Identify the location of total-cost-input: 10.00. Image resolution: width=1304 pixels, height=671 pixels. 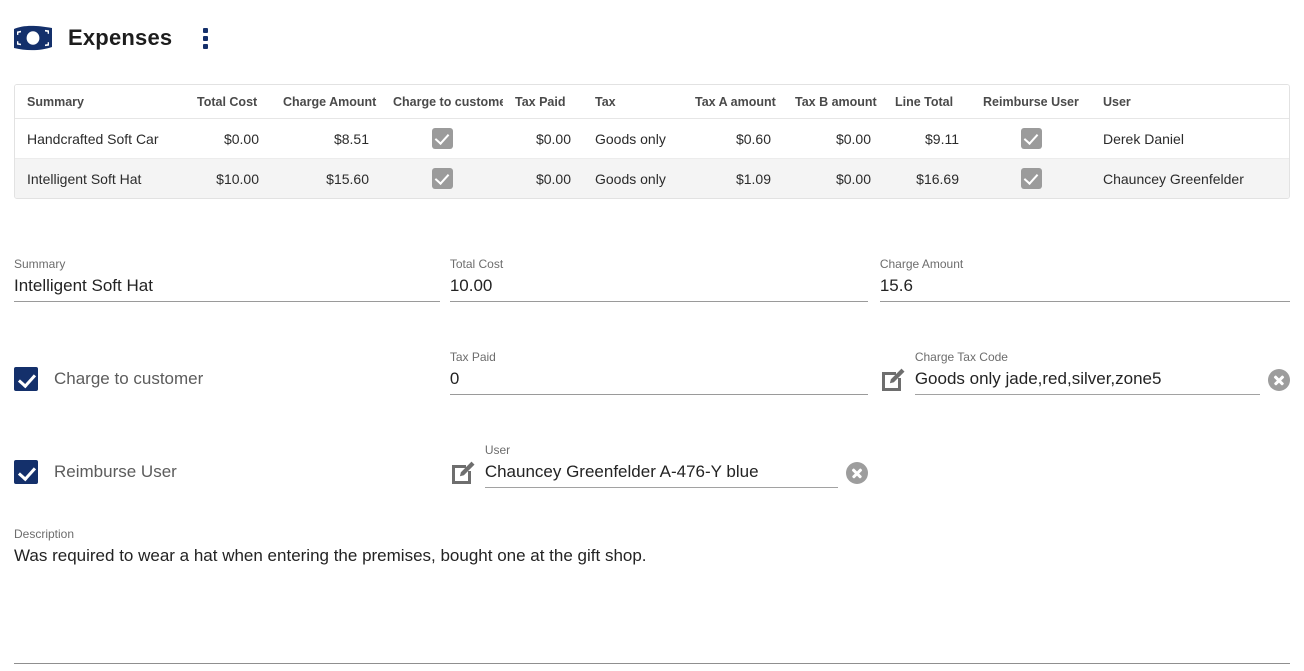
(659, 287).